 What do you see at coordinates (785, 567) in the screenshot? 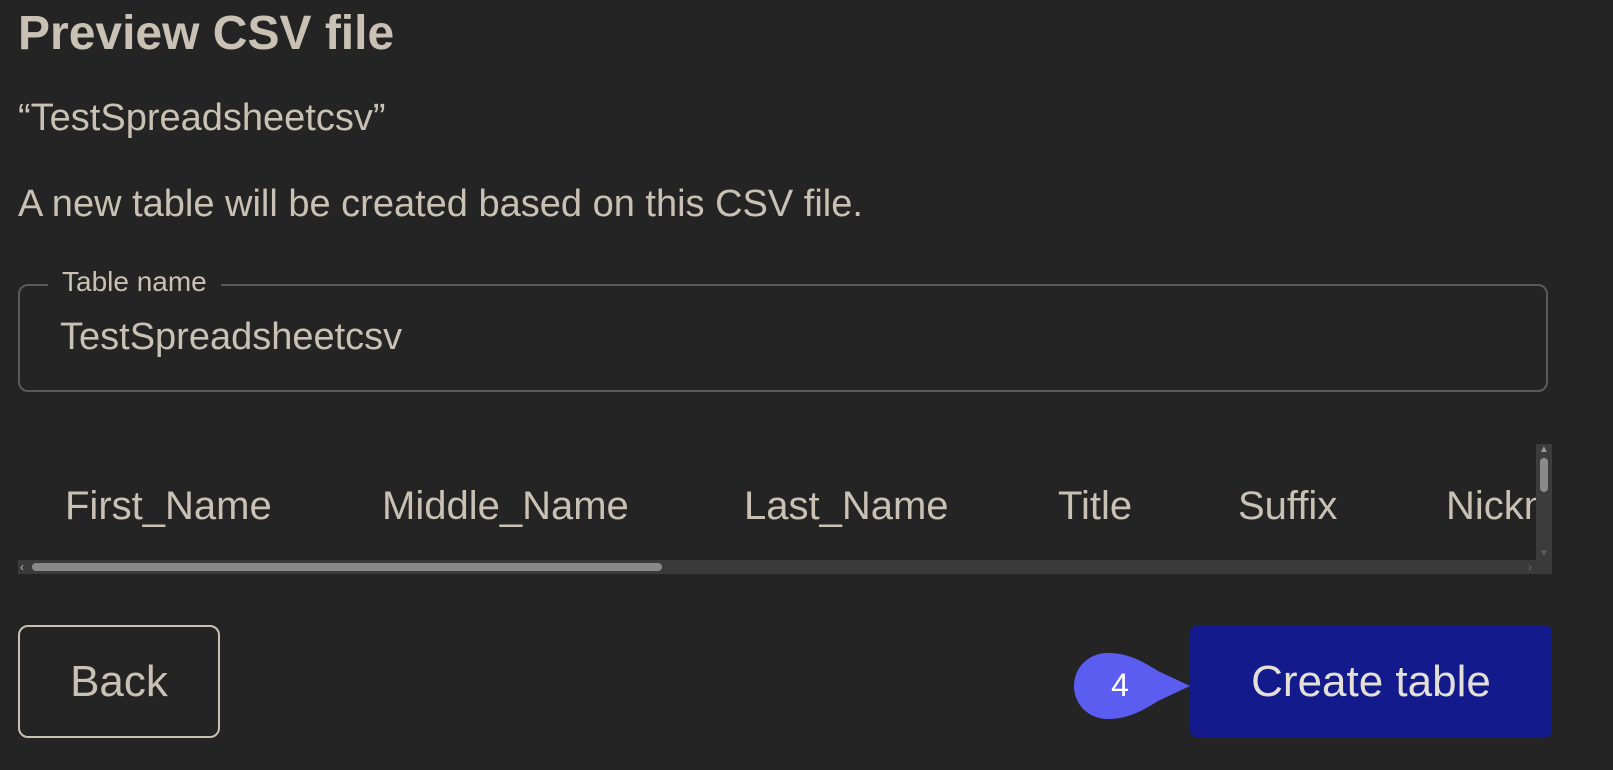
I see `horizontal-scrollbar: ‹ ›` at bounding box center [785, 567].